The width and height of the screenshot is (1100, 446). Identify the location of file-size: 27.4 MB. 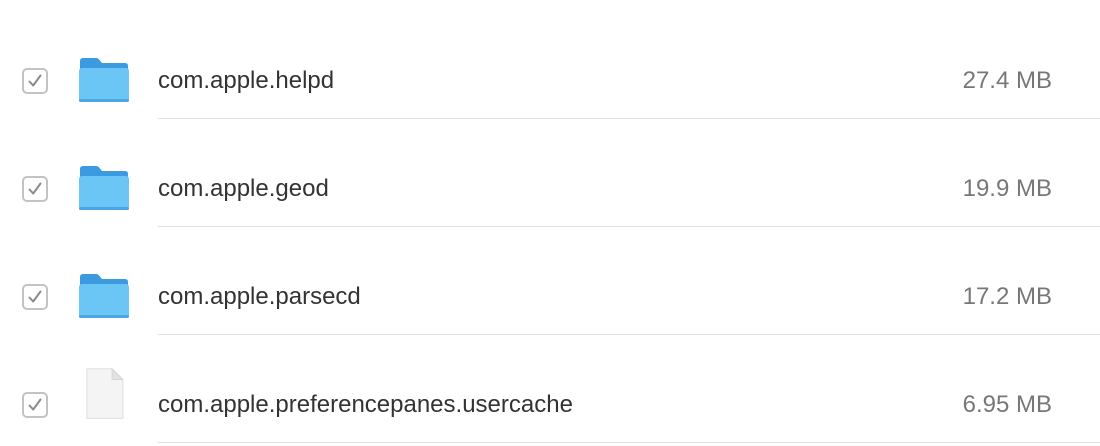
(1007, 80).